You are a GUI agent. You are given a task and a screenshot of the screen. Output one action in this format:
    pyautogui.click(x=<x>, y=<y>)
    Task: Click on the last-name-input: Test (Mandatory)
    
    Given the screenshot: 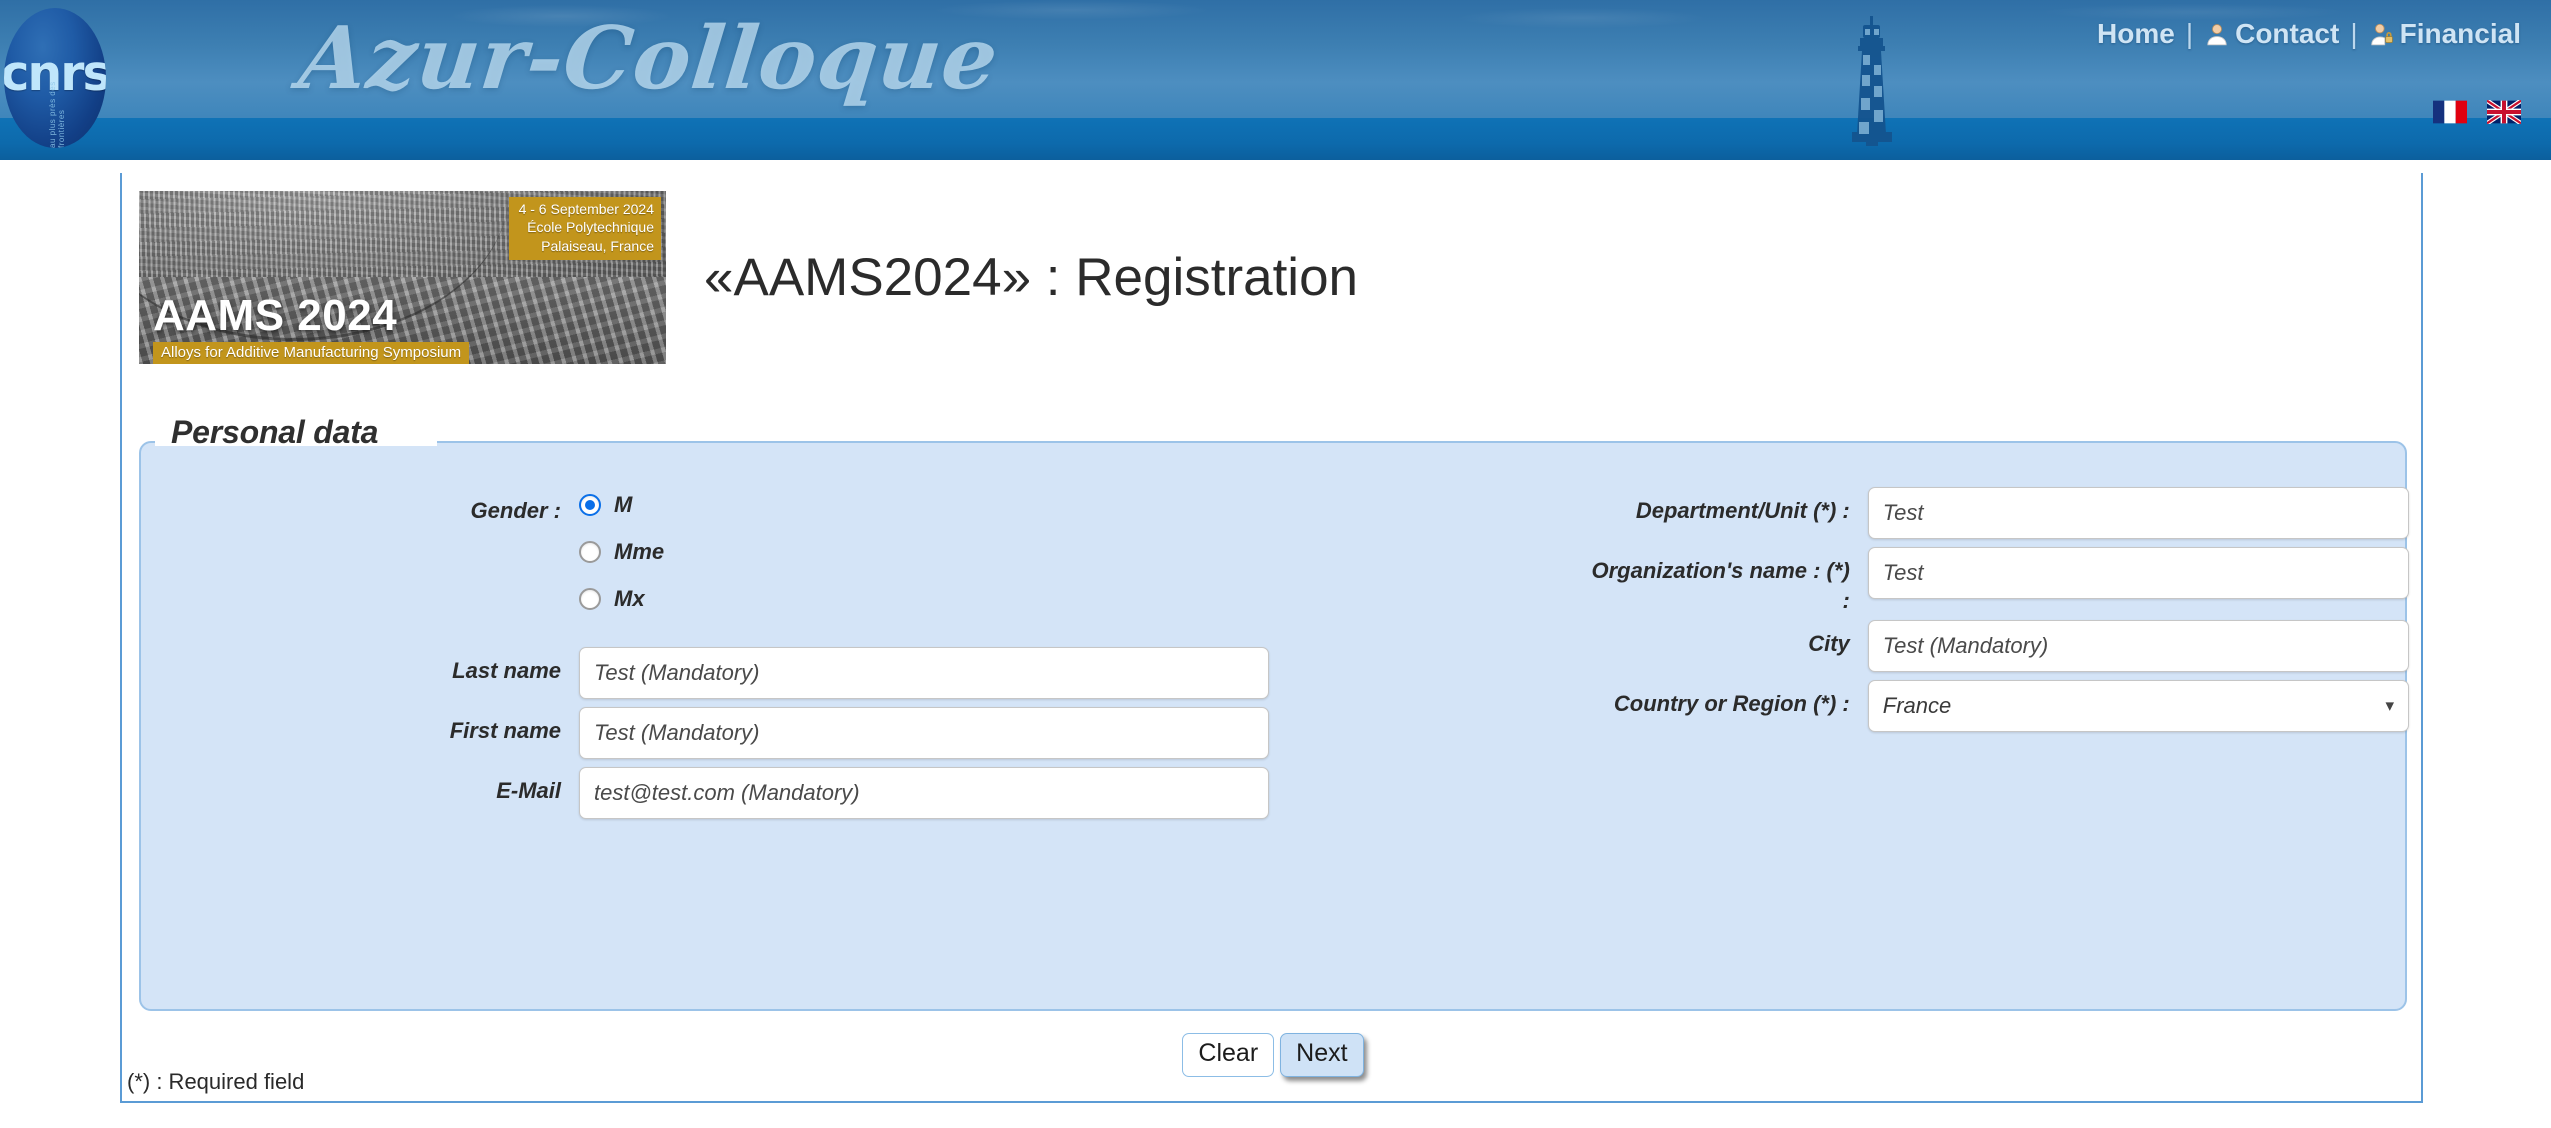 What is the action you would take?
    pyautogui.click(x=924, y=673)
    